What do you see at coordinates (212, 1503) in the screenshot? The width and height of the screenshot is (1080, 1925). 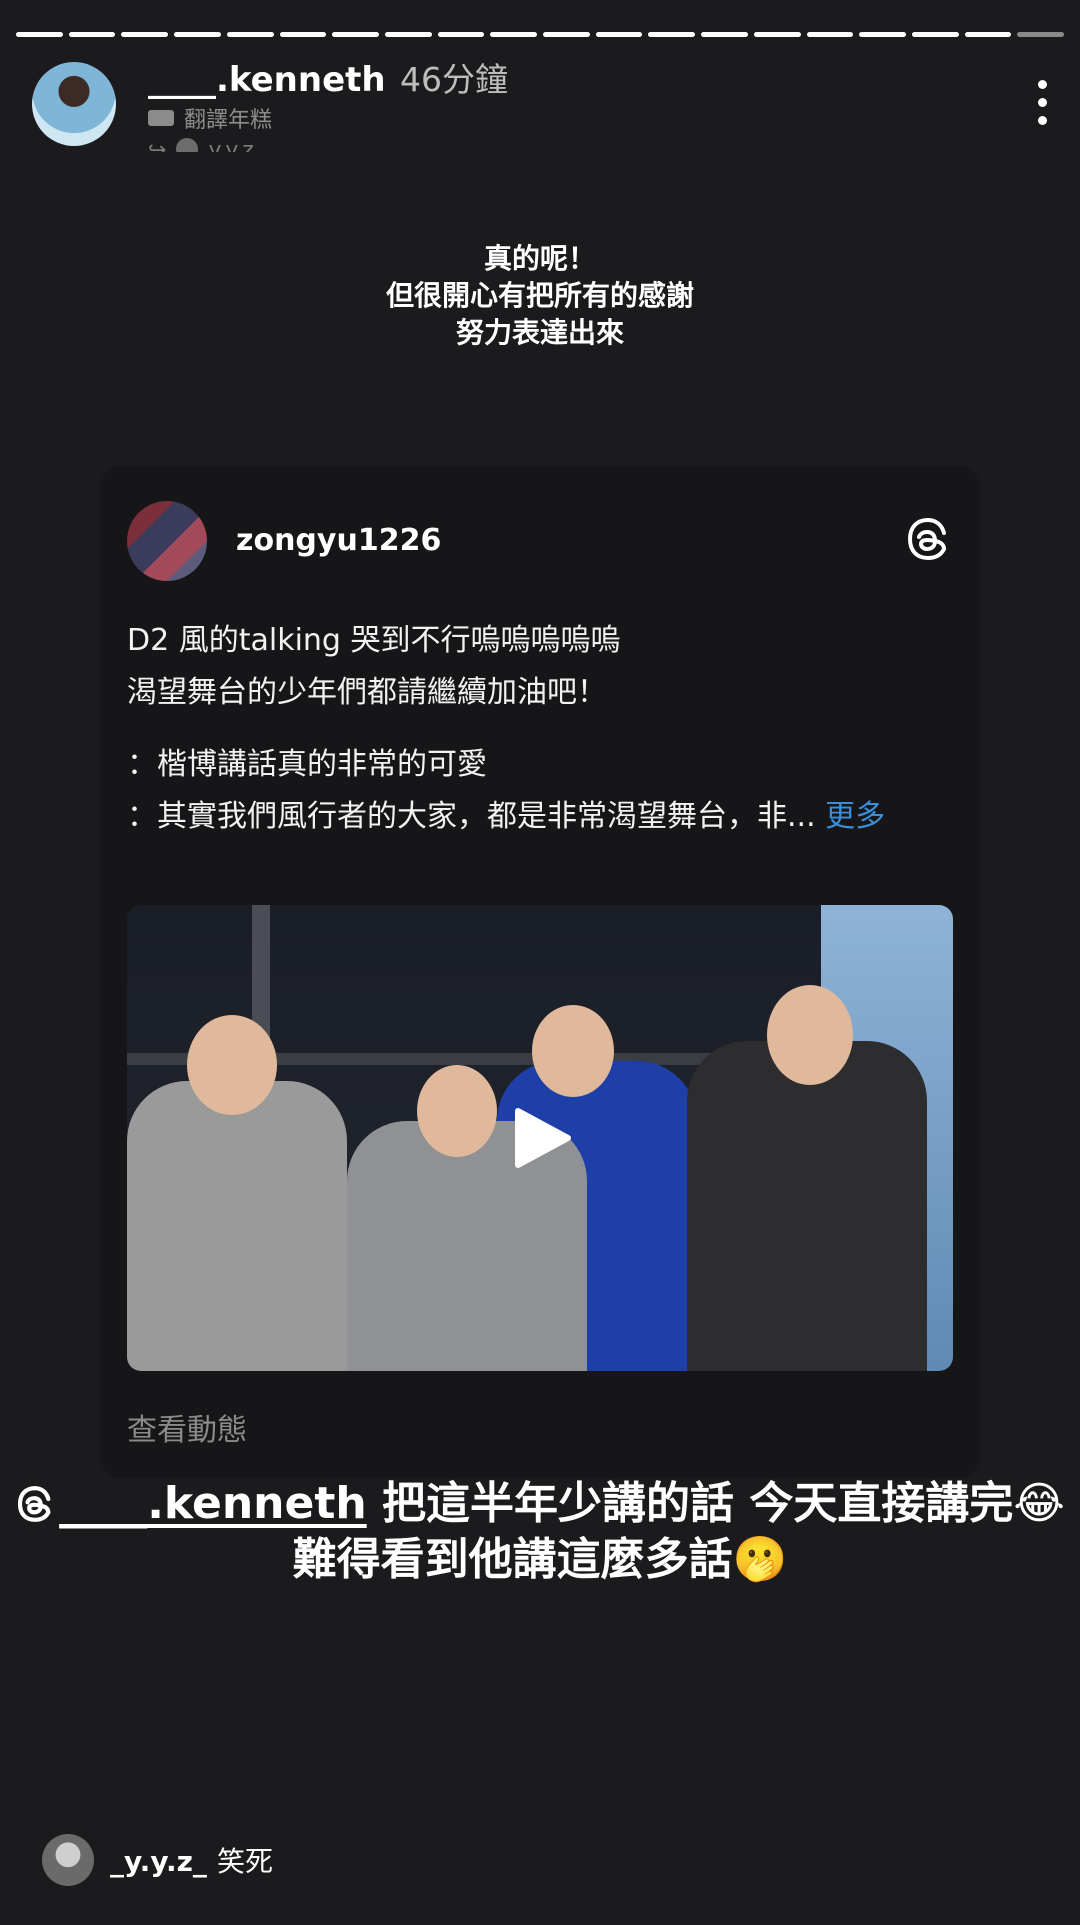 I see `caption-mention: ____.kenneth` at bounding box center [212, 1503].